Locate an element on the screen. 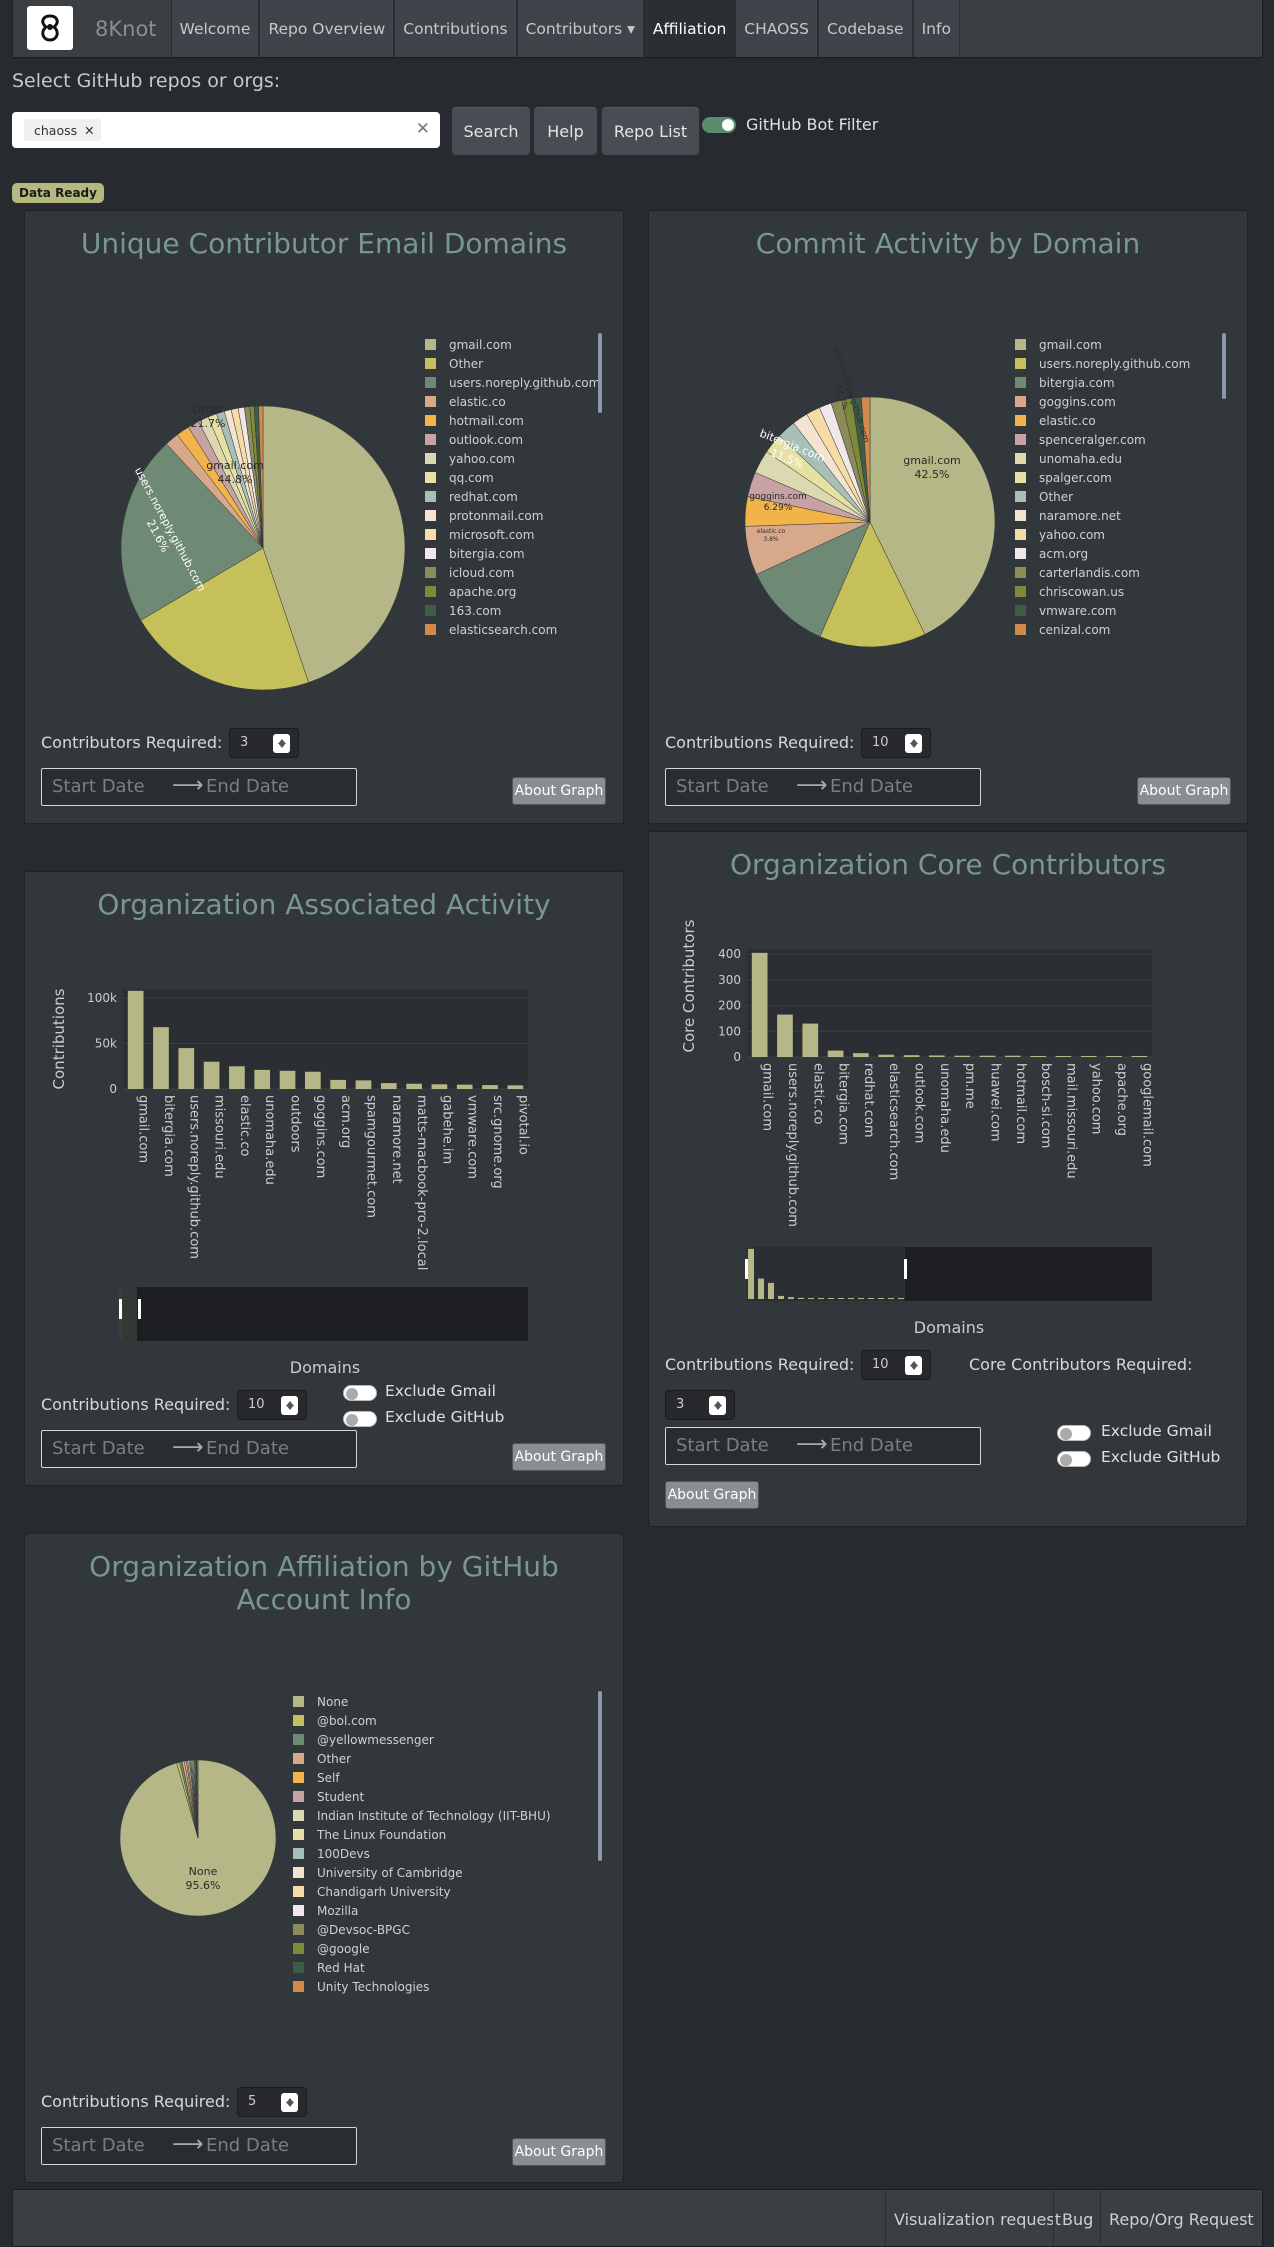 This screenshot has width=1274, height=2247. legend-item: @google is located at coordinates (422, 1948).